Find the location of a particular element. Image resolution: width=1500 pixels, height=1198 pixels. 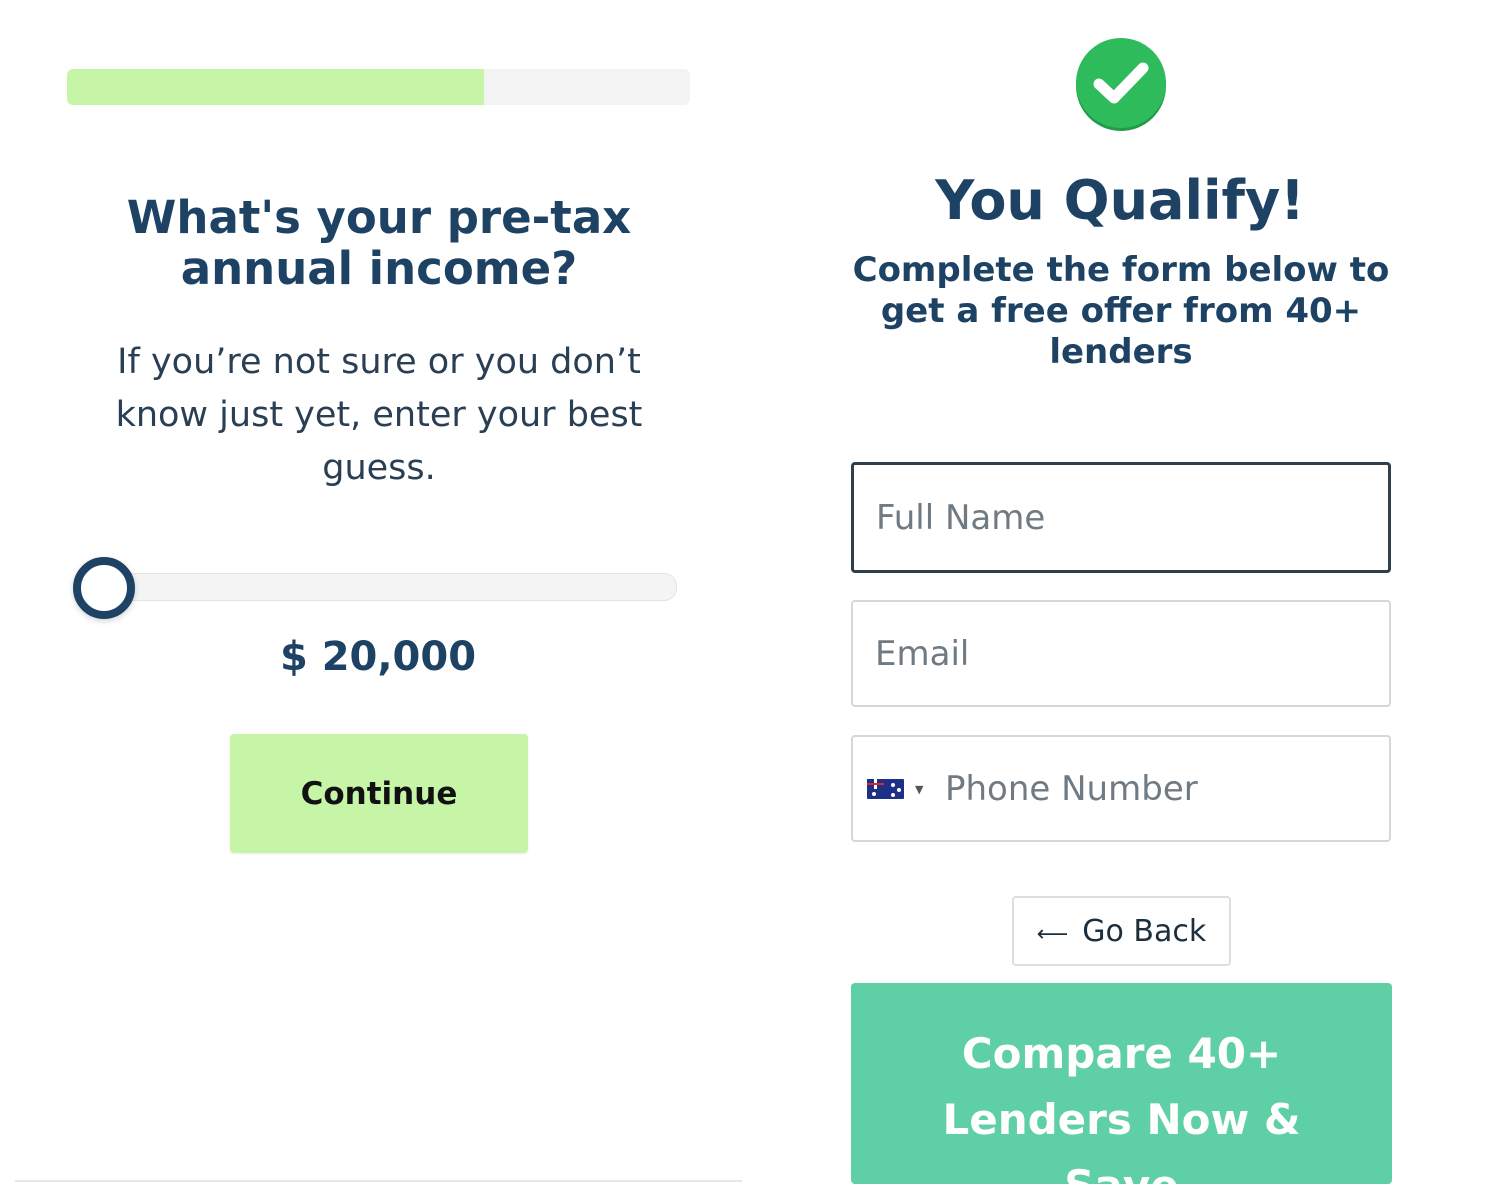

country-code-select: ▼ is located at coordinates (897, 789).